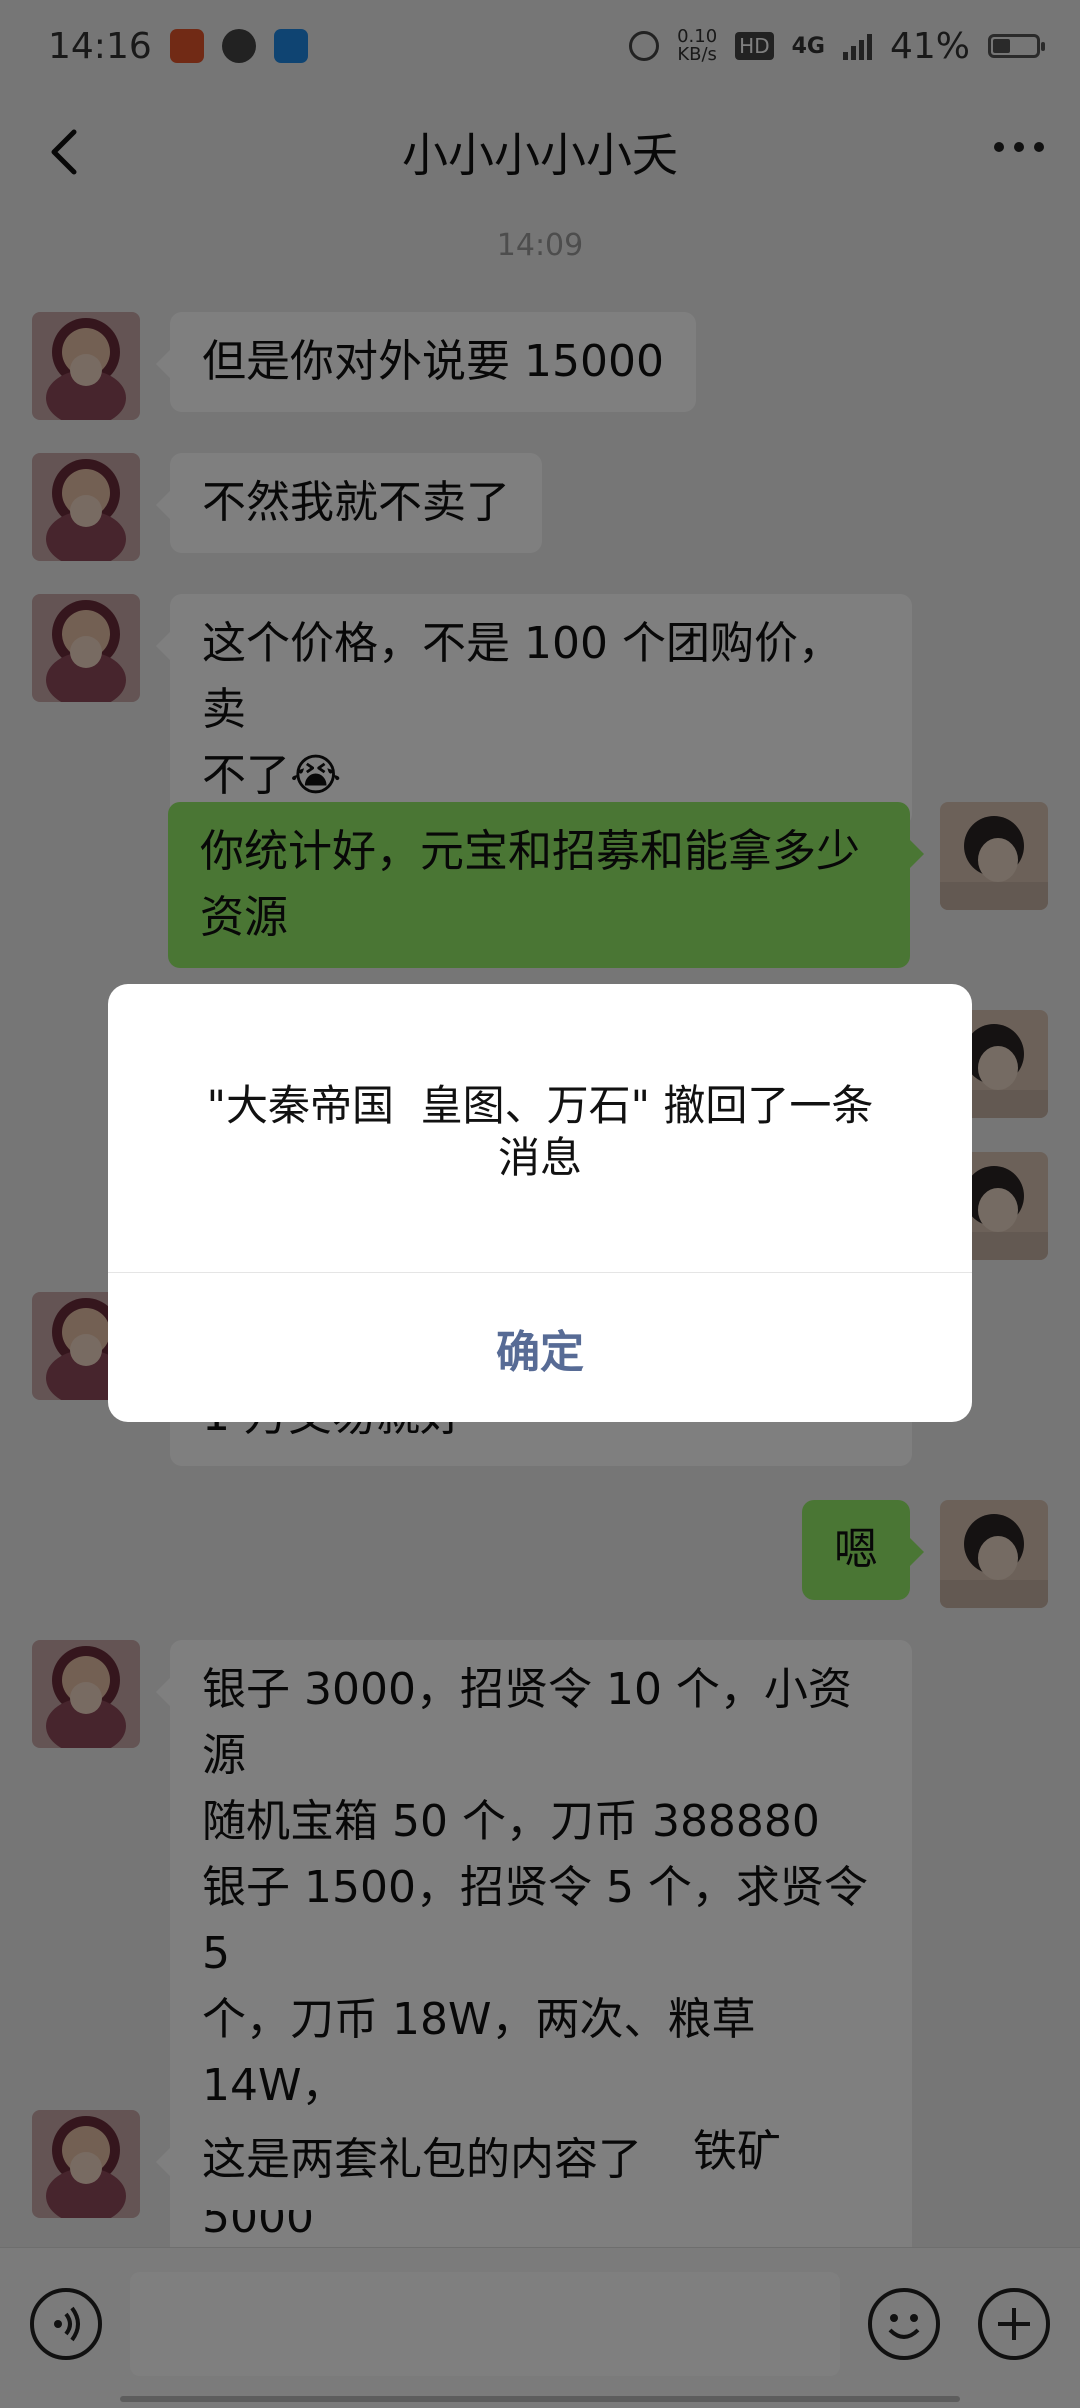  I want to click on dialog-message: "大秦帝国 皇图、万石" 撤回了一条 消息, so click(540, 1131).